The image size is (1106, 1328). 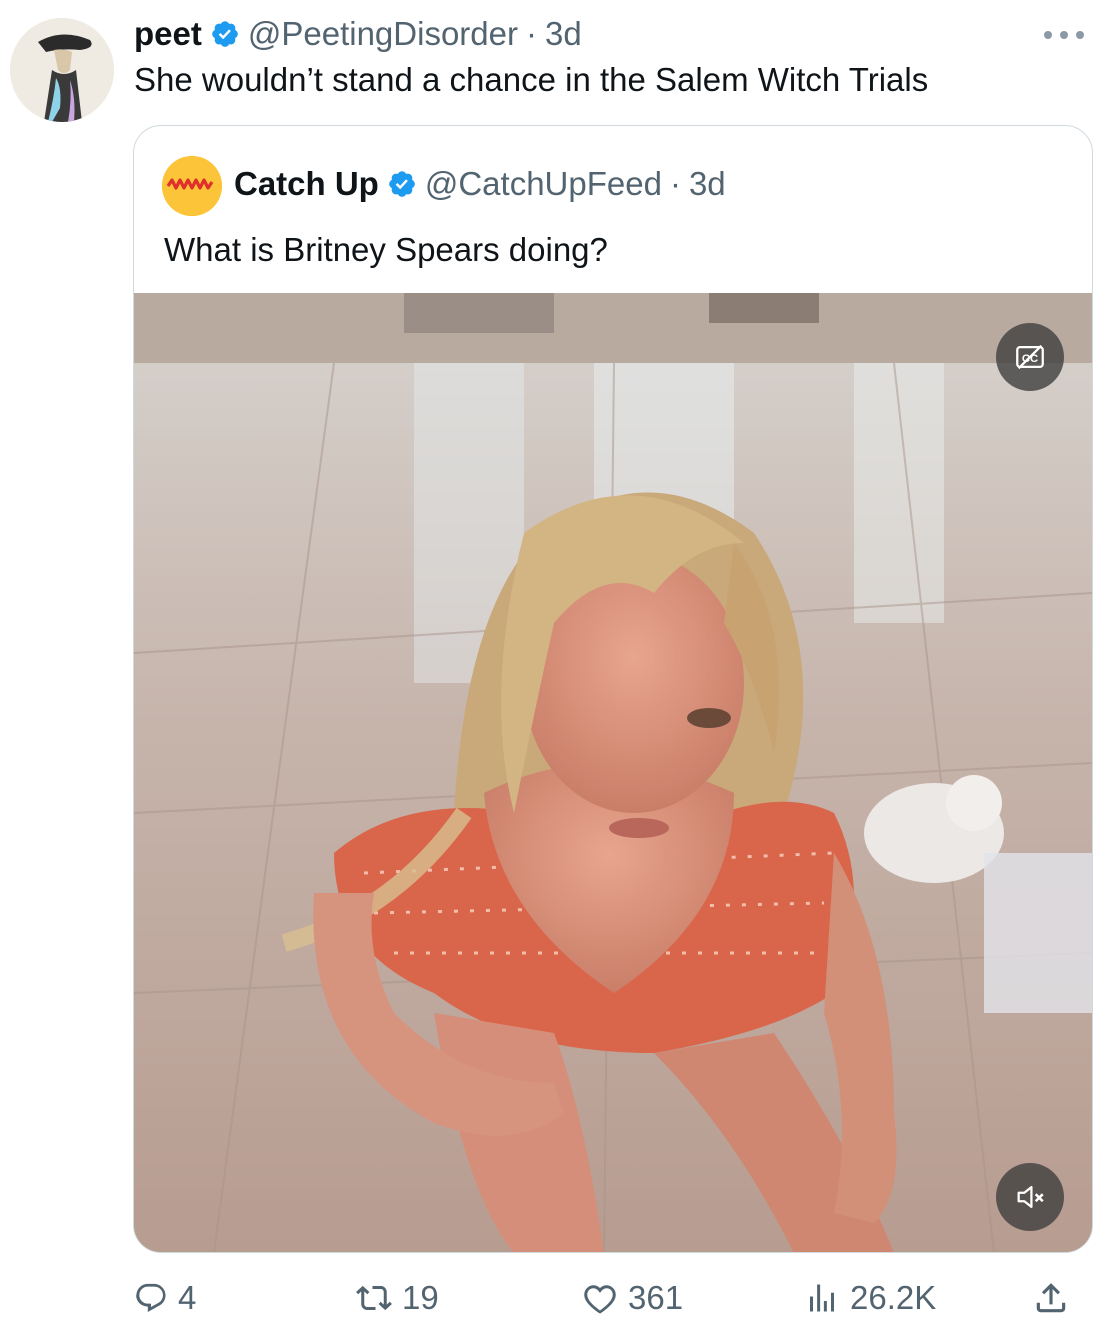 I want to click on like-count: 361, so click(x=656, y=1297).